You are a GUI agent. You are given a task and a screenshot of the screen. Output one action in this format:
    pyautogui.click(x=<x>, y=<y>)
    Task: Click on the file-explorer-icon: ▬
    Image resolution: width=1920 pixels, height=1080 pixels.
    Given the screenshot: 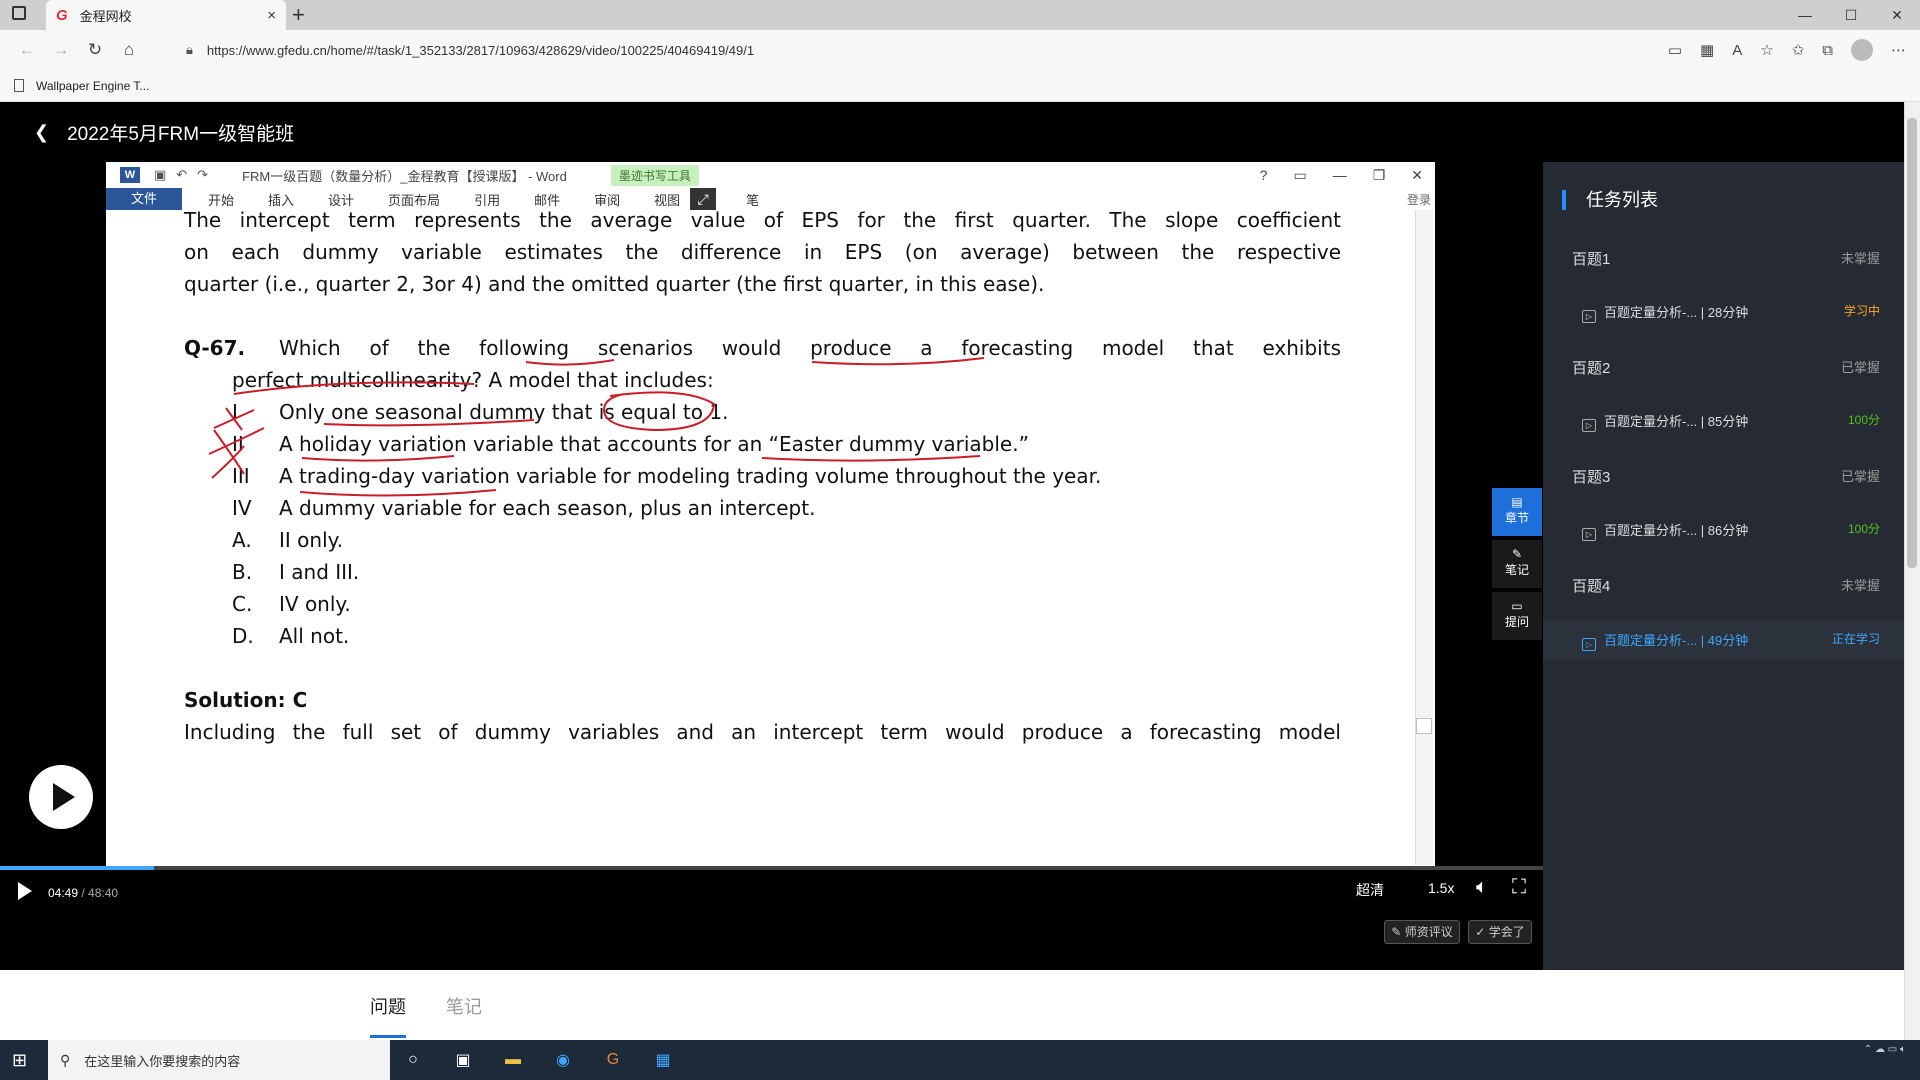 What is the action you would take?
    pyautogui.click(x=513, y=1060)
    